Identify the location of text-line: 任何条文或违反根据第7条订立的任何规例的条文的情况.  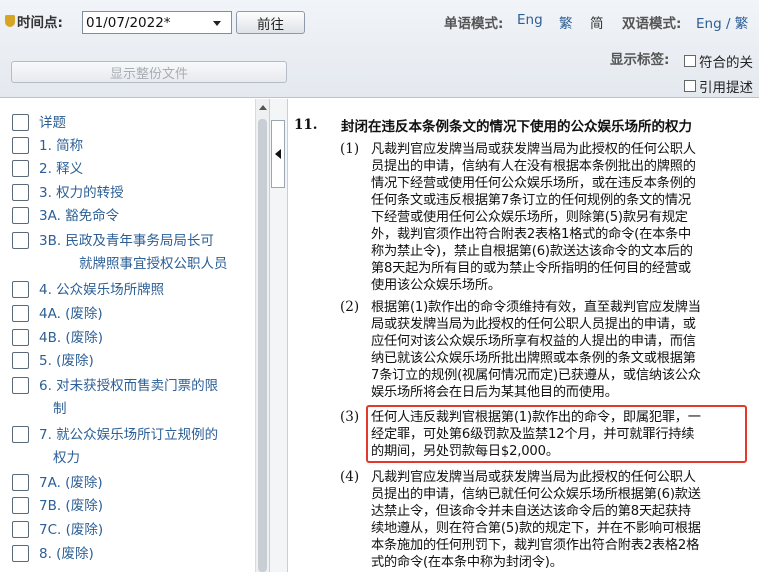
(531, 200).